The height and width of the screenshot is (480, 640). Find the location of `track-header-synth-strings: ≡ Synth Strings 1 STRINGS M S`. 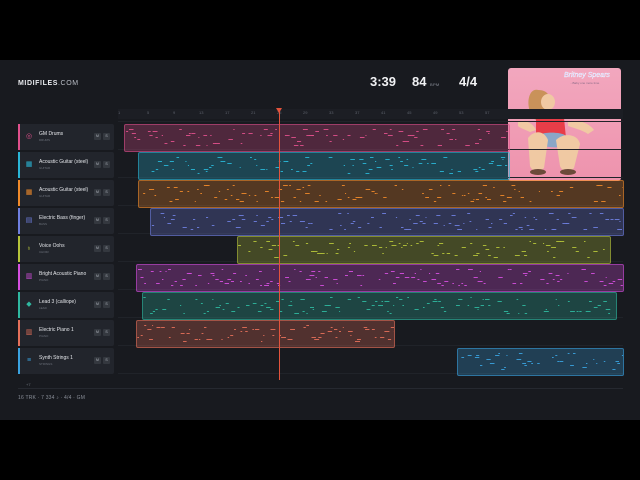

track-header-synth-strings: ≡ Synth Strings 1 STRINGS M S is located at coordinates (66, 361).